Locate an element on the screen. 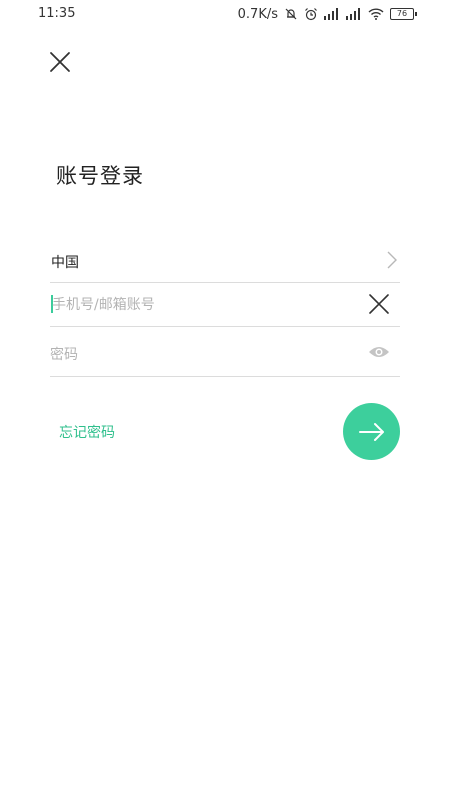  clear-icon is located at coordinates (379, 304).